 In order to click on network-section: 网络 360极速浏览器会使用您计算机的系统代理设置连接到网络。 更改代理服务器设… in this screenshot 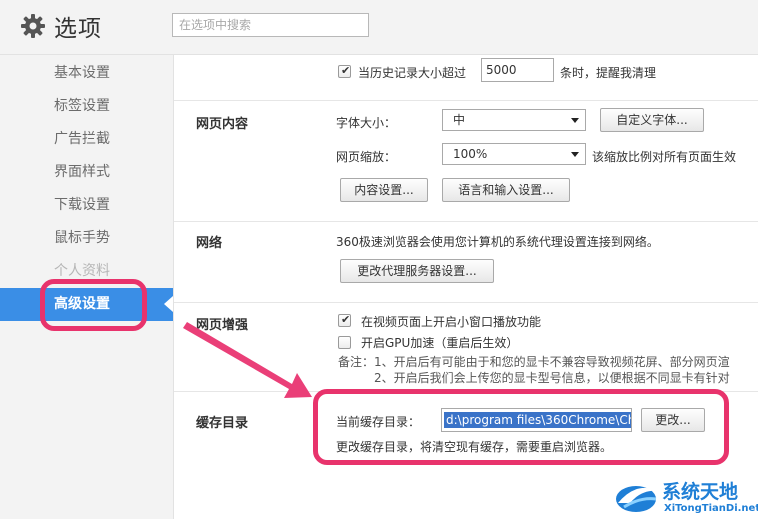, I will do `click(466, 262)`.